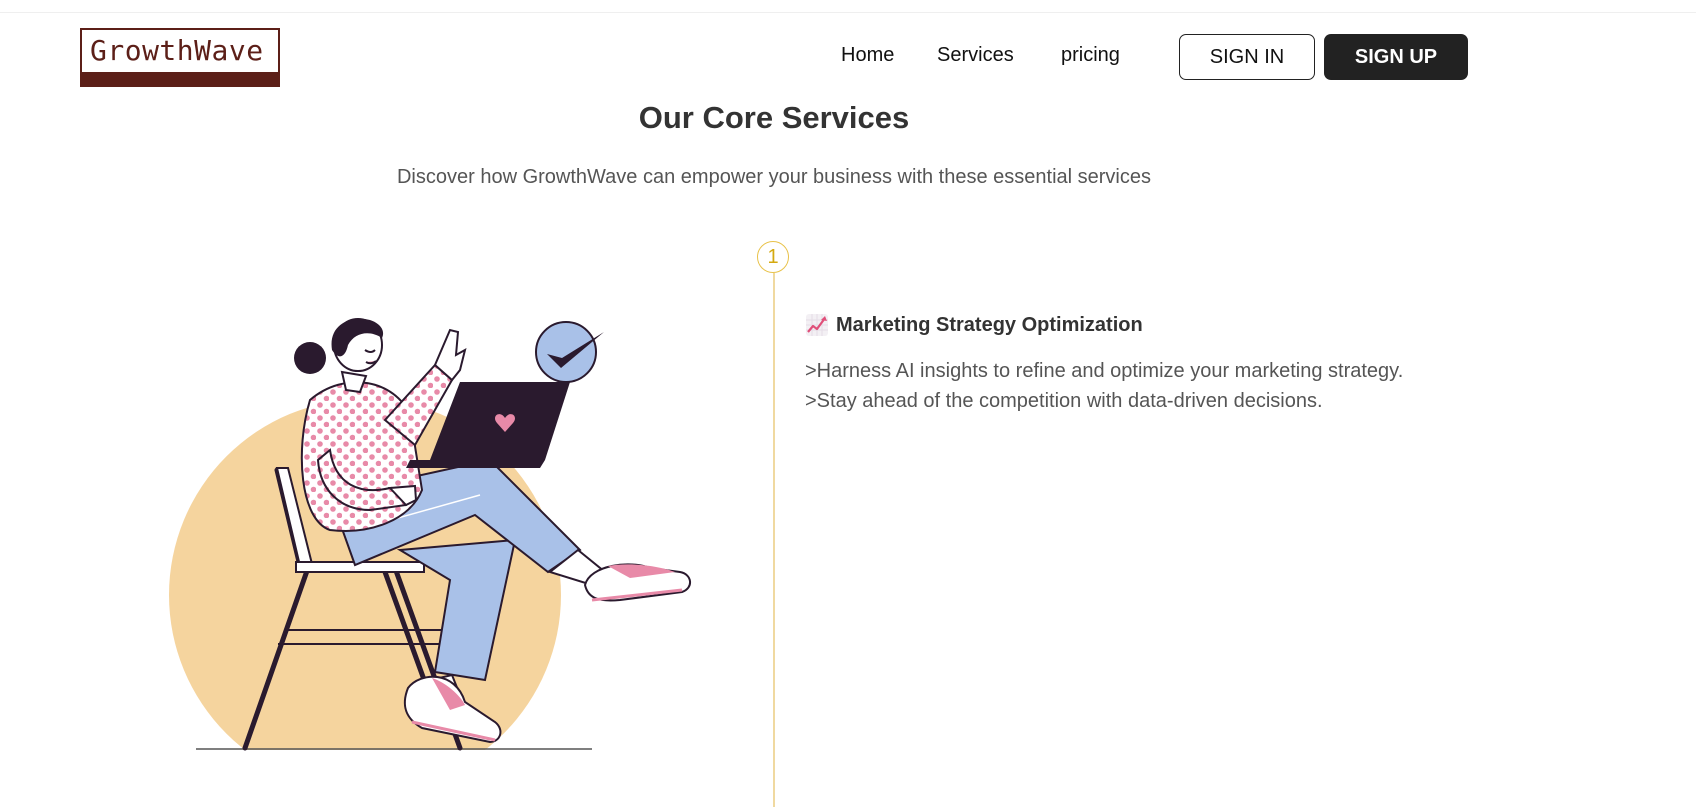  Describe the element at coordinates (1247, 57) in the screenshot. I see `sign-in-button: SIGN IN` at that location.